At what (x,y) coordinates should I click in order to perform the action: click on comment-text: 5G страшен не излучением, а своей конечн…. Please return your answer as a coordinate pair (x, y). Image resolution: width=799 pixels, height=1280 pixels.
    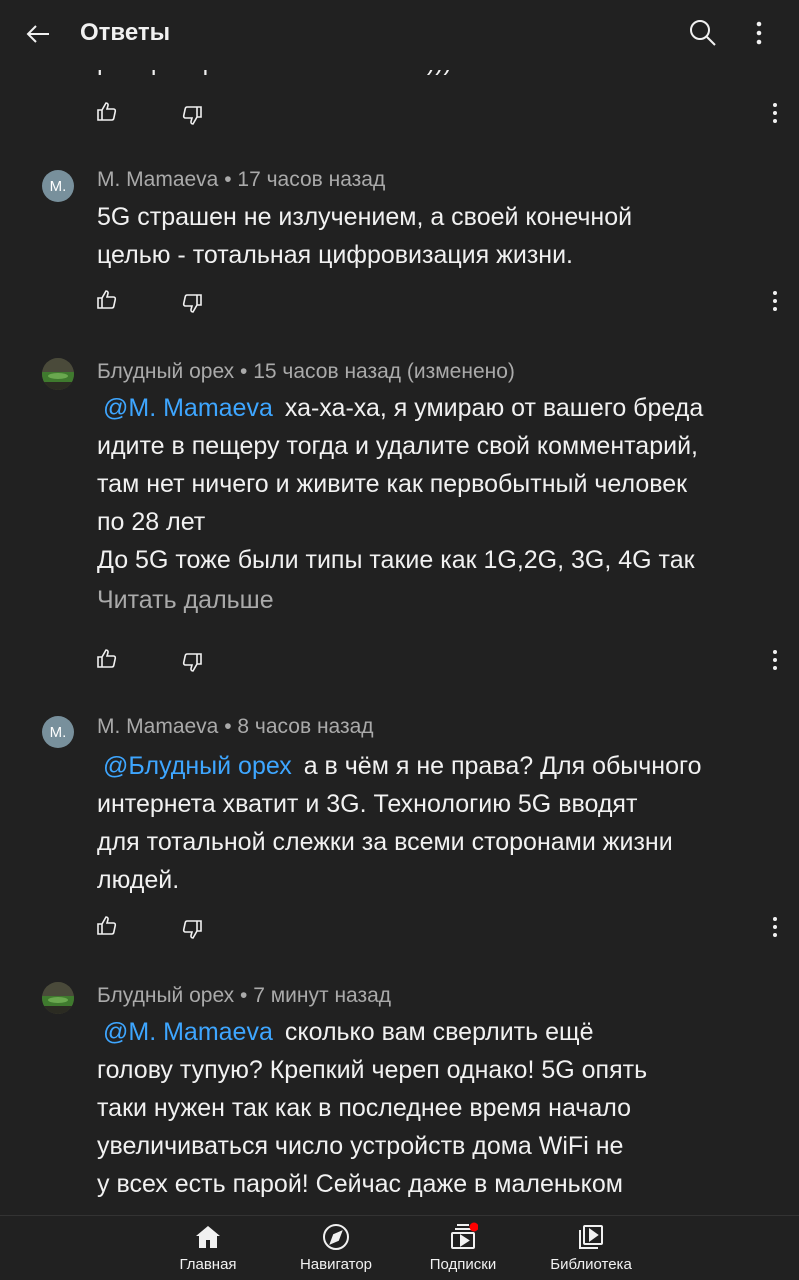
    Looking at the image, I should click on (442, 236).